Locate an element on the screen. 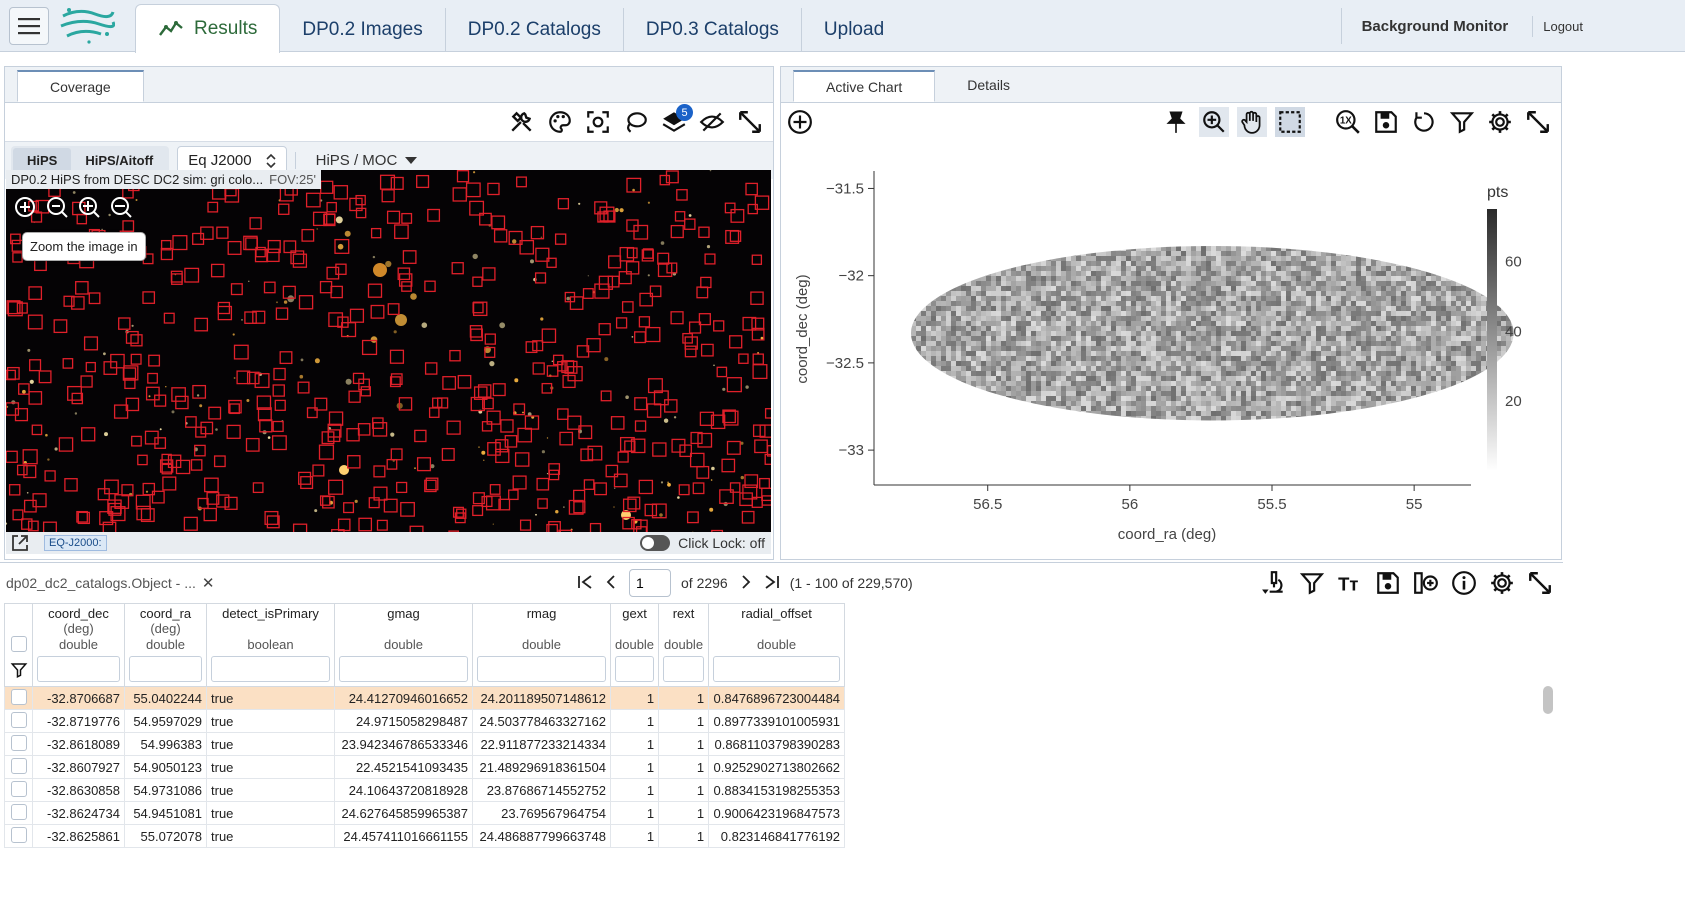 The width and height of the screenshot is (1685, 918). tab-dp03-catalogs: DP0.3 Catalogs is located at coordinates (713, 29).